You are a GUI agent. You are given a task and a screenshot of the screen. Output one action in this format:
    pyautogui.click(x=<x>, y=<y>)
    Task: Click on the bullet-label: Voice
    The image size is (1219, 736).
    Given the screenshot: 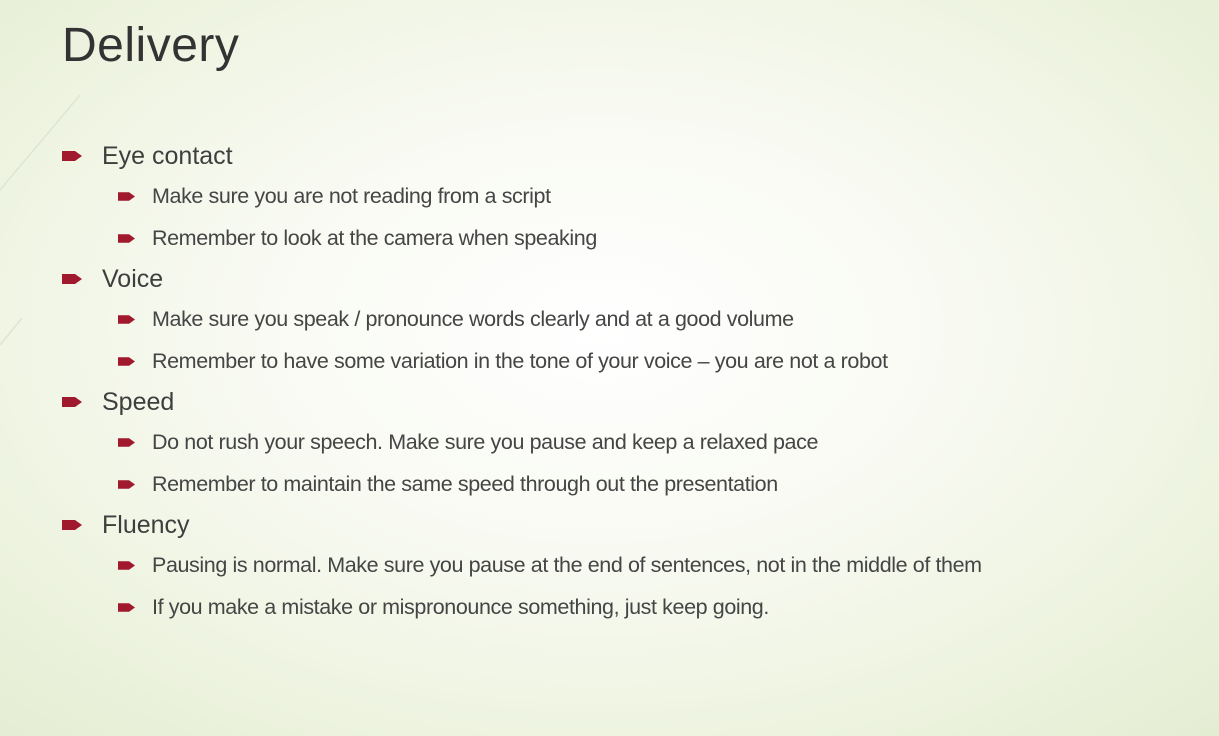 What is the action you would take?
    pyautogui.click(x=133, y=279)
    